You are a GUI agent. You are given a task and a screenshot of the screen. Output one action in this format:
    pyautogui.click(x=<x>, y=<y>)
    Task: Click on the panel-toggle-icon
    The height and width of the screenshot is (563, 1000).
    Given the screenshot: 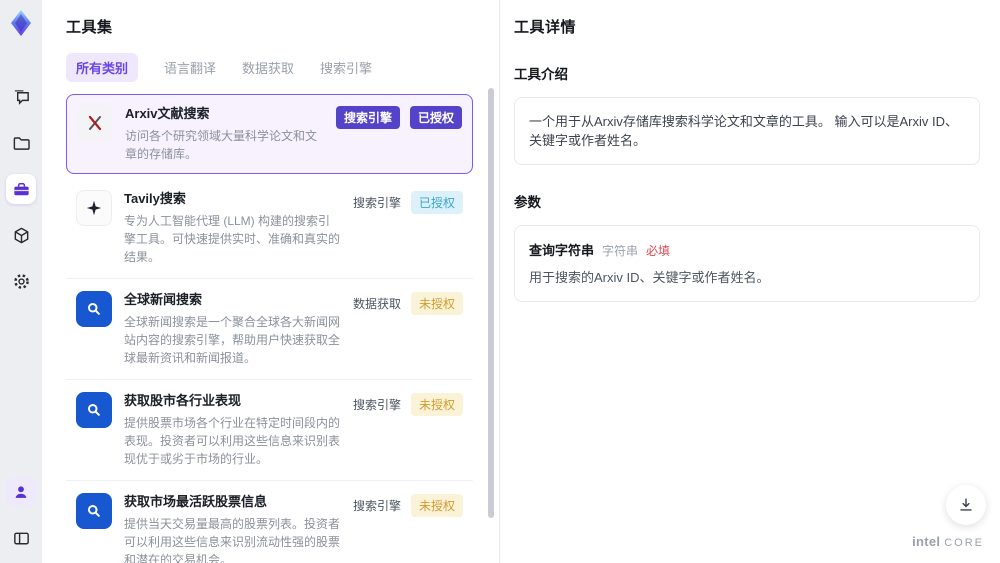 What is the action you would take?
    pyautogui.click(x=21, y=538)
    